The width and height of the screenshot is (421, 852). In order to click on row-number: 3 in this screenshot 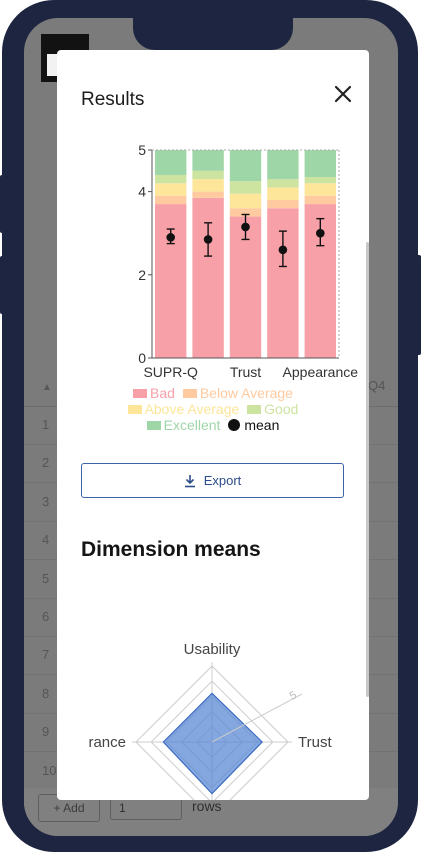, I will do `click(46, 501)`.